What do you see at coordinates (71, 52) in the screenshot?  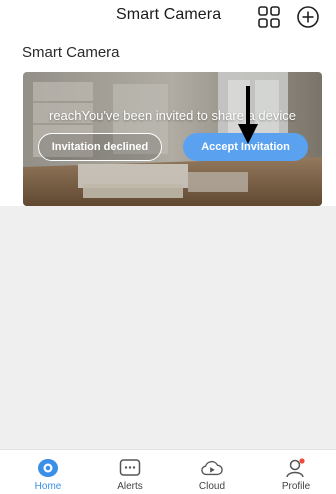 I see `section-title: Smart Camera` at bounding box center [71, 52].